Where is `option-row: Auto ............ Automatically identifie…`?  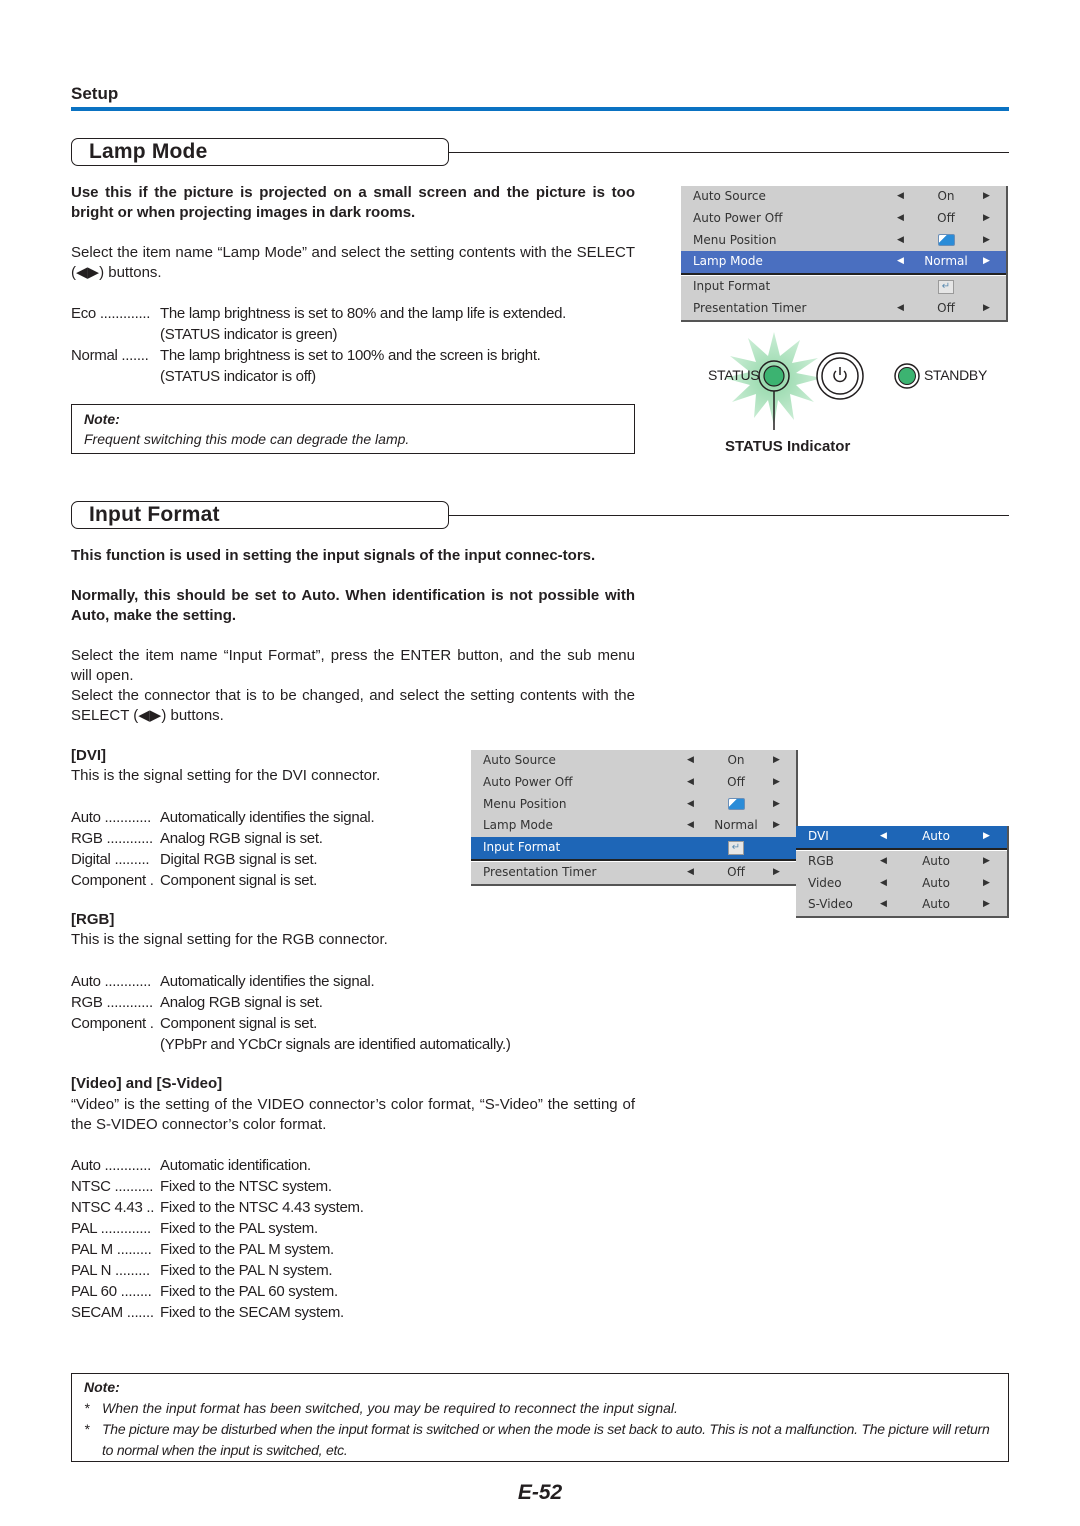 option-row: Auto ............ Automatically identifie… is located at coordinates (271, 817).